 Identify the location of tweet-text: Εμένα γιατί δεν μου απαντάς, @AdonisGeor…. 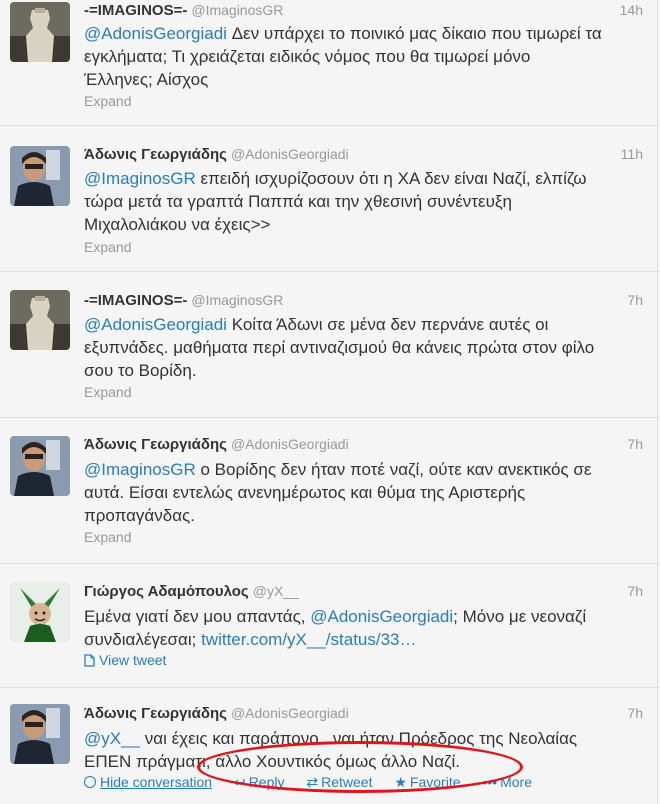
(335, 628).